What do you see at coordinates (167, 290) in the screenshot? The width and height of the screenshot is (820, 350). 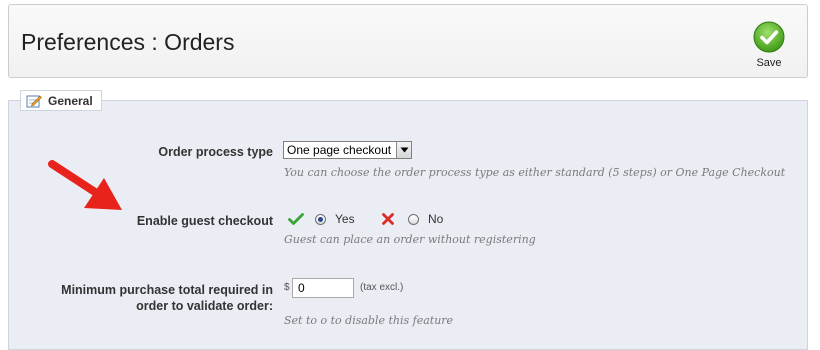 I see `min-purchase-label-line1: Minimum purchase total required in` at bounding box center [167, 290].